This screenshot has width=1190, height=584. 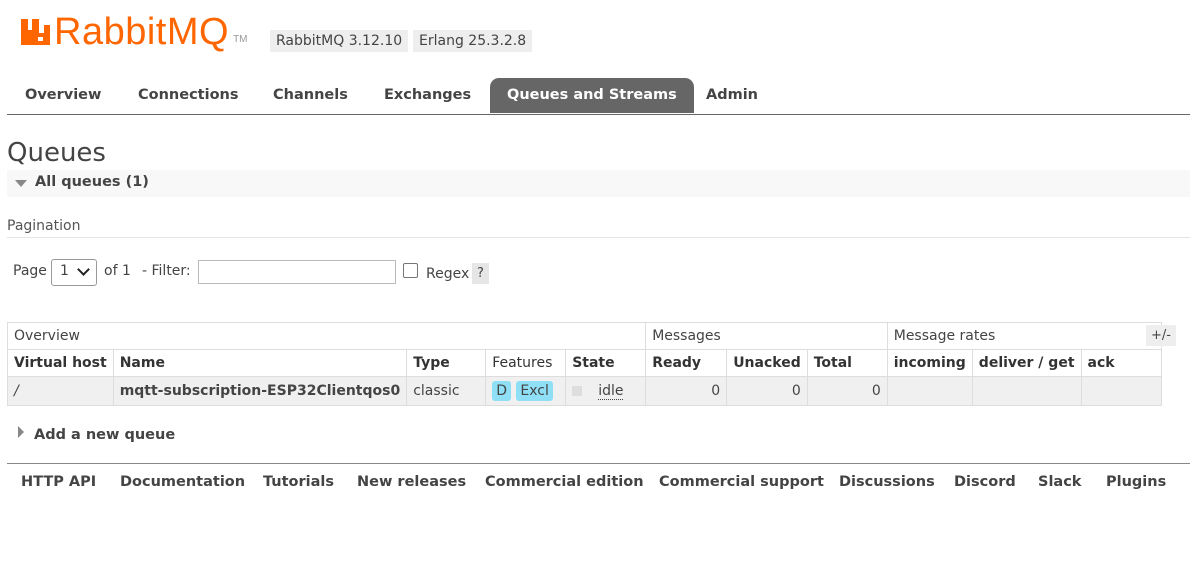 I want to click on footer-link-new-releases: New releases, so click(x=411, y=482).